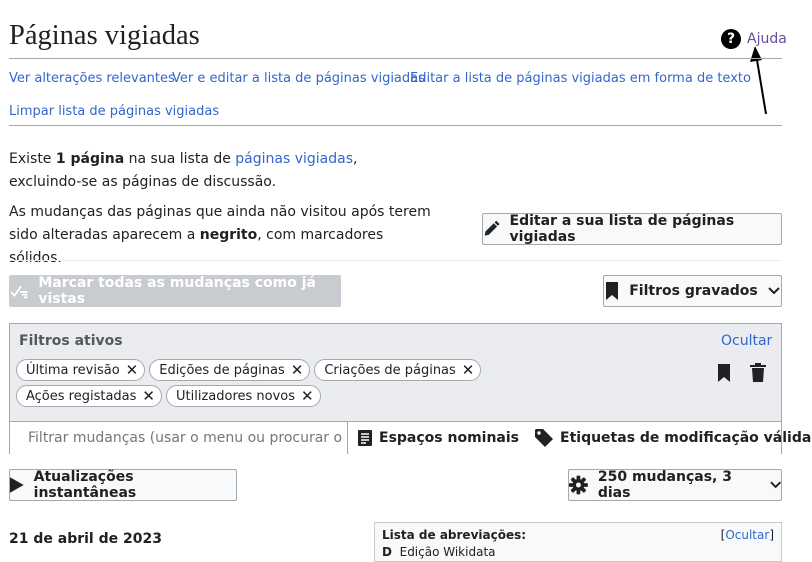 The height and width of the screenshot is (562, 812). Describe the element at coordinates (395, 260) in the screenshot. I see `section-divider` at that location.